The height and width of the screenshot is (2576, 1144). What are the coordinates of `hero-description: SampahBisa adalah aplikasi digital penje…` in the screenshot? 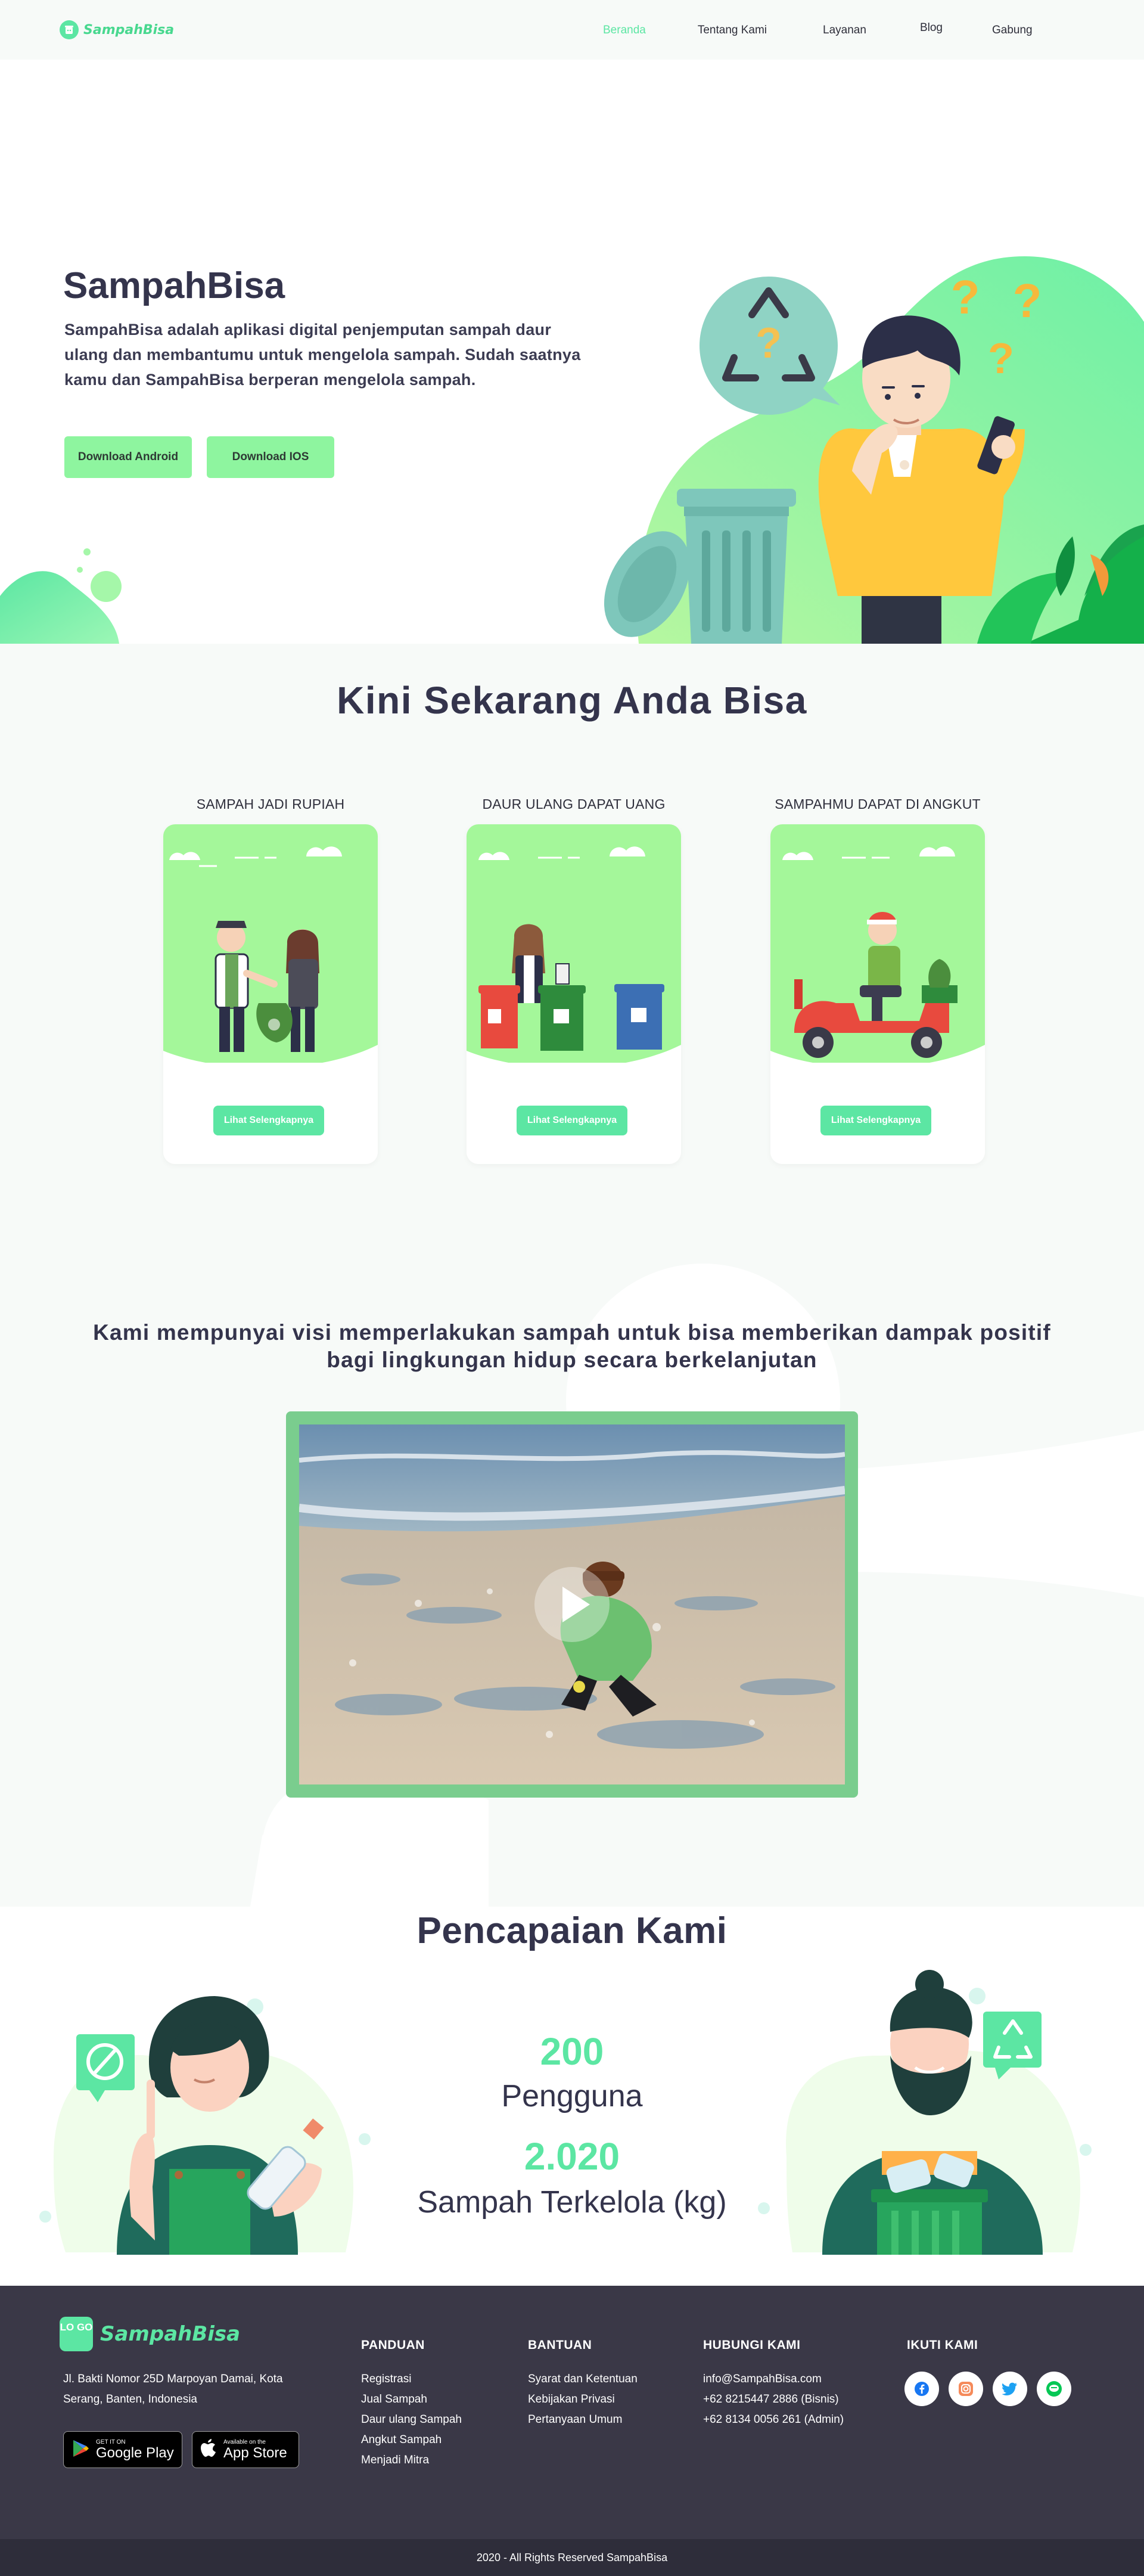 It's located at (322, 355).